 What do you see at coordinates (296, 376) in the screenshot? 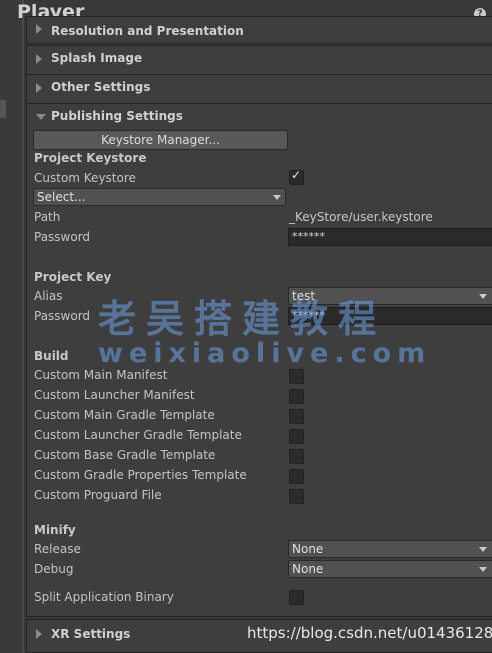
I see `custom-main-manifest-checkbox` at bounding box center [296, 376].